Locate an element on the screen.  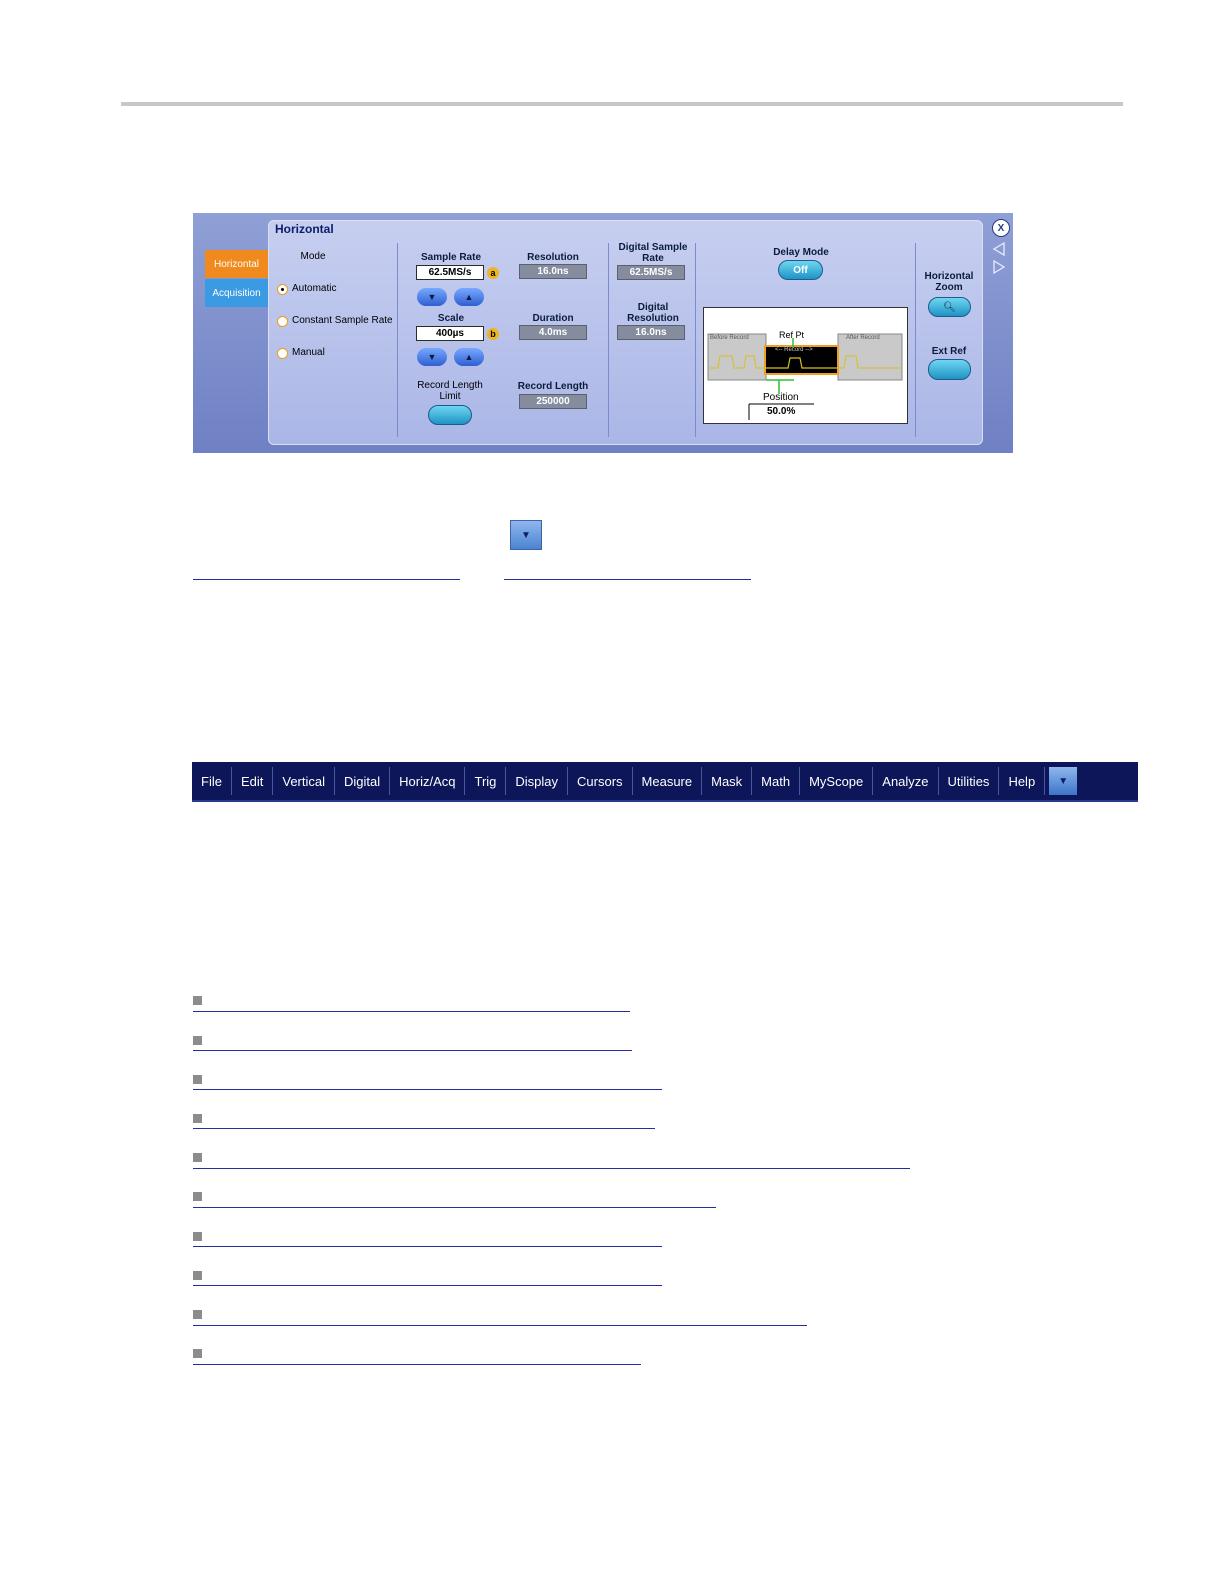
menu-expand-button: ▼ is located at coordinates (1063, 781).